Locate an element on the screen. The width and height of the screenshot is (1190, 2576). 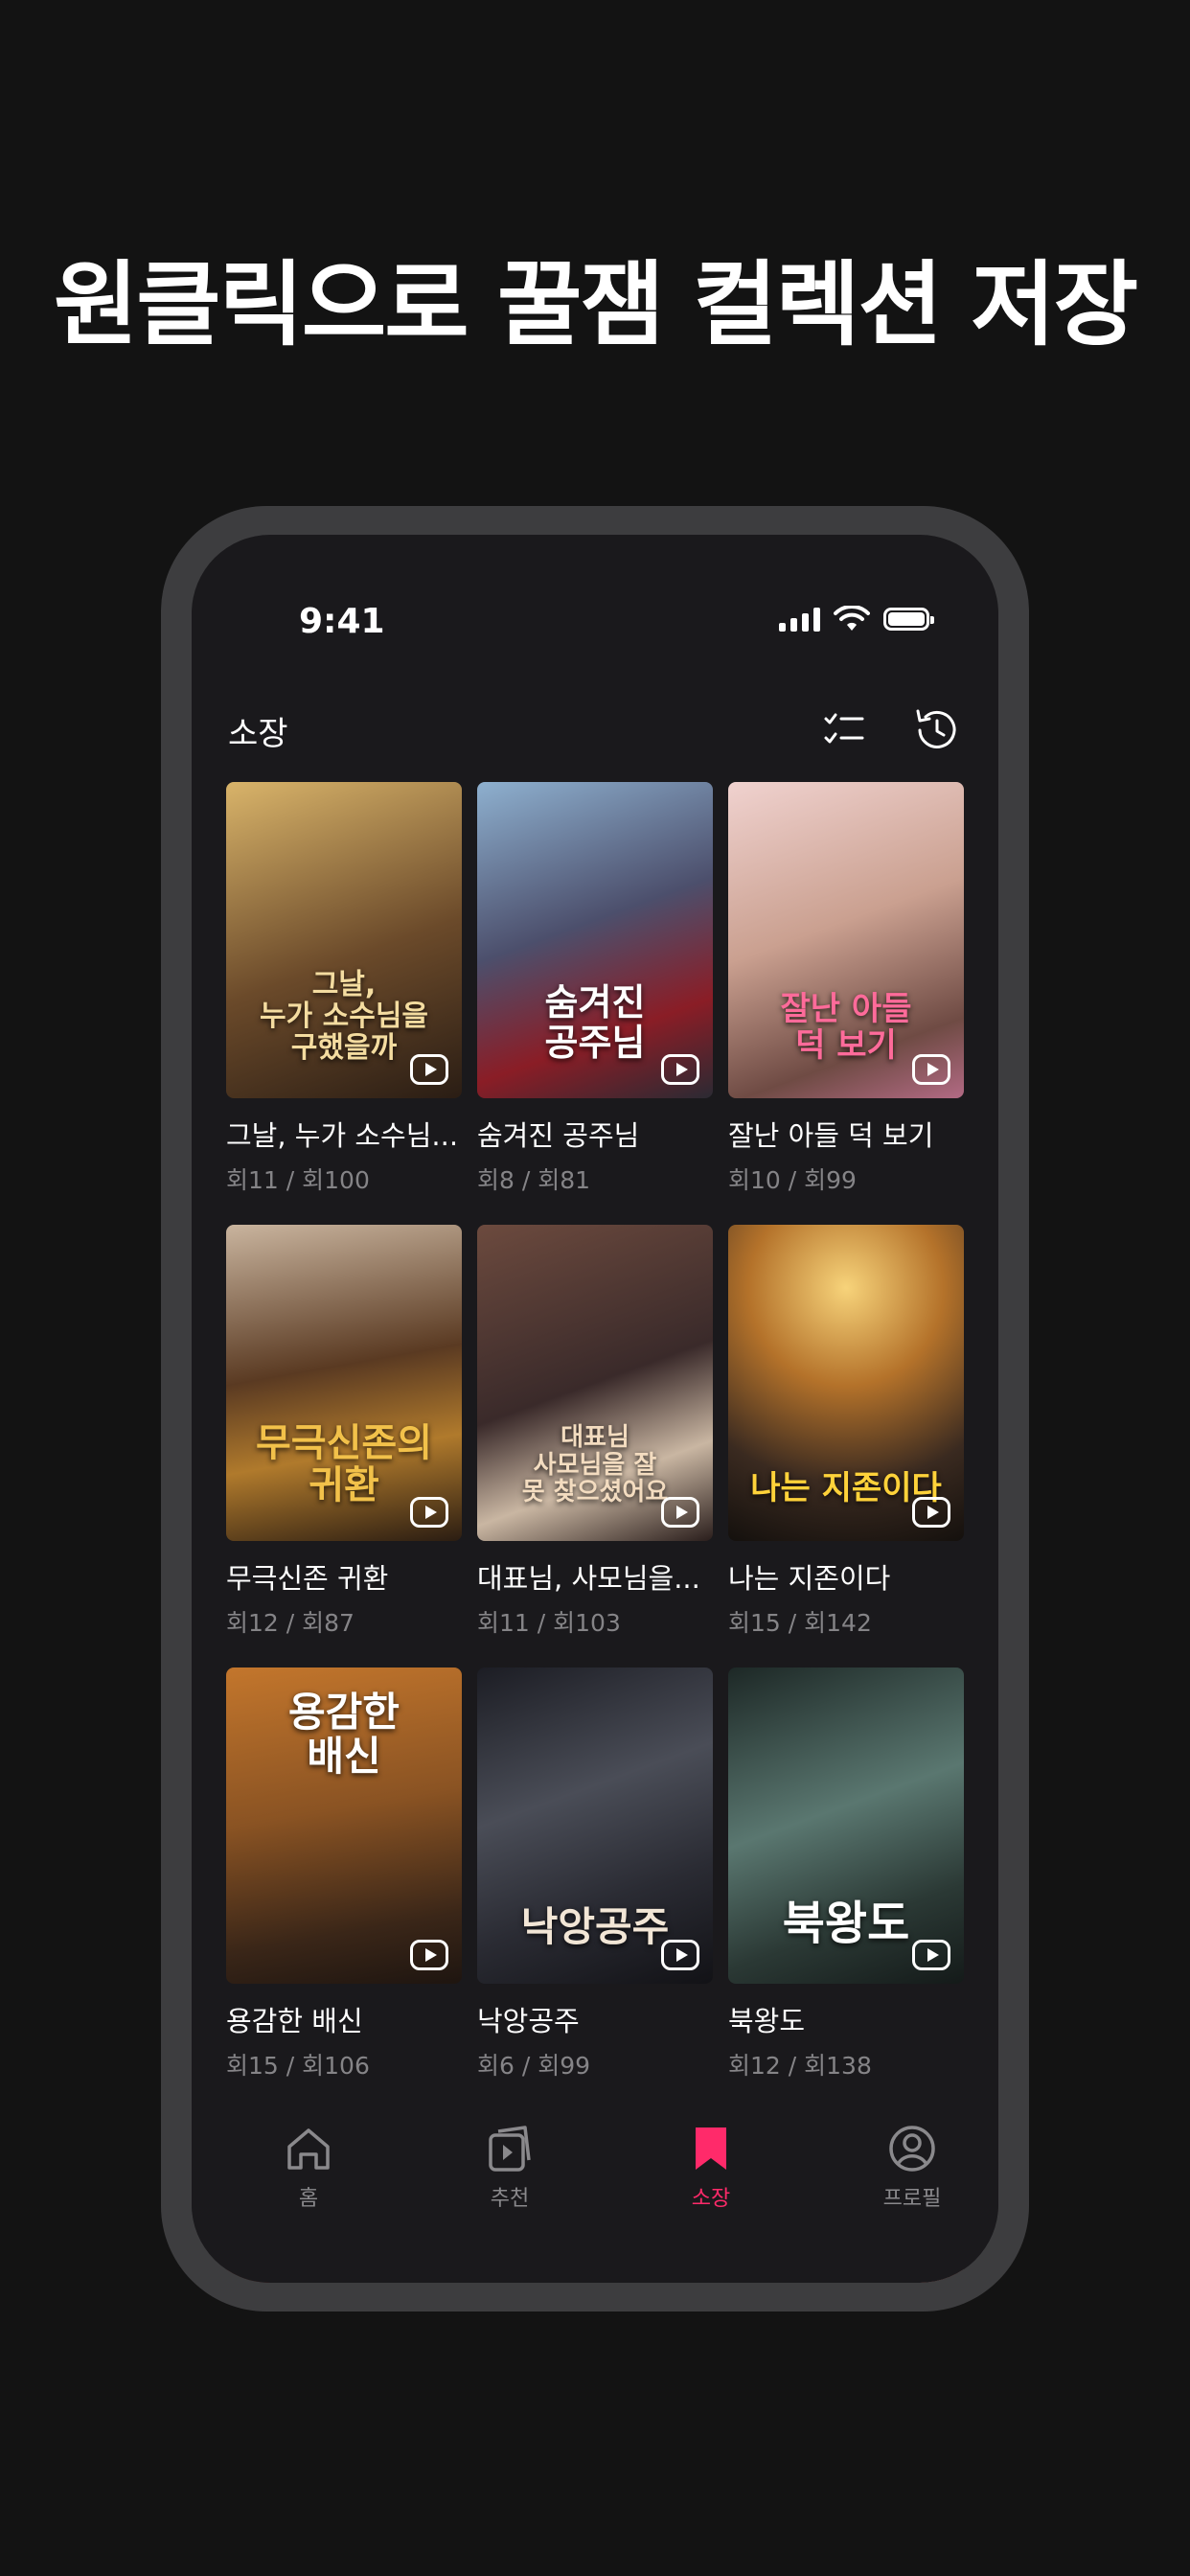
poster-title: 대표님 사모님을 잘 못 찾으셨어요 is located at coordinates (595, 1465).